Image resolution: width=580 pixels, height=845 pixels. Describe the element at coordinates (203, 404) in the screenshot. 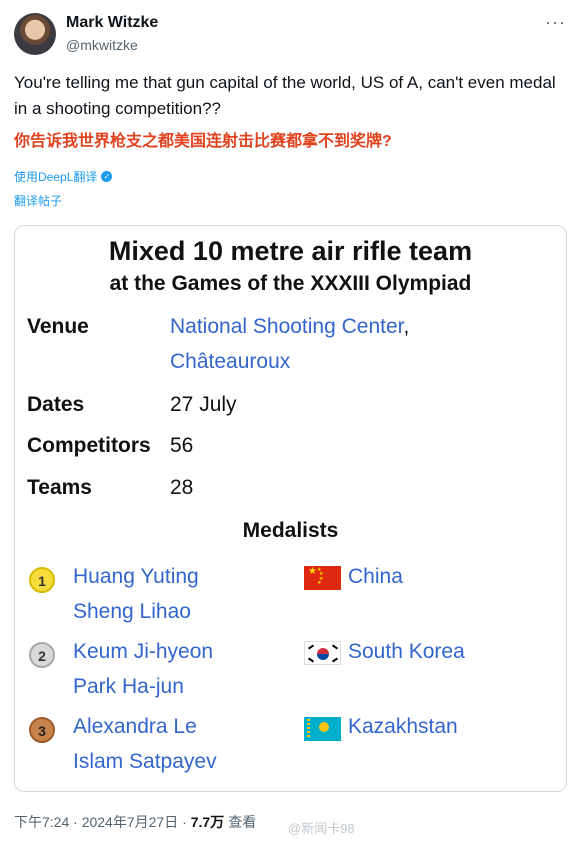

I see `dates-value: 27 July` at that location.